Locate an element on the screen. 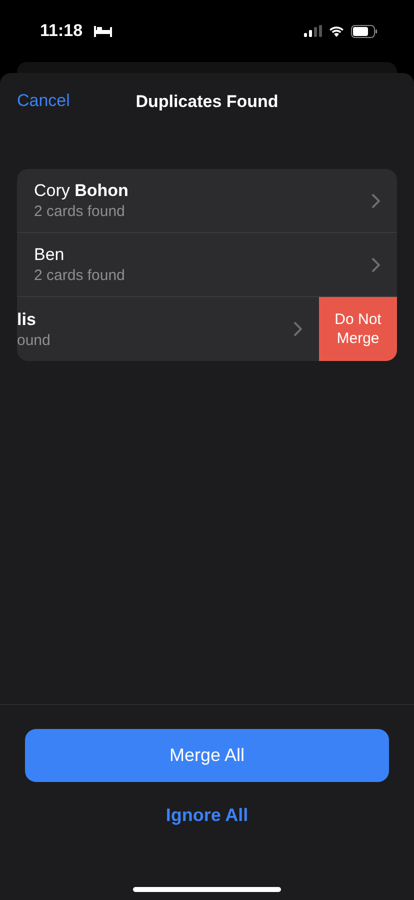  contact-name: Ben is located at coordinates (50, 255).